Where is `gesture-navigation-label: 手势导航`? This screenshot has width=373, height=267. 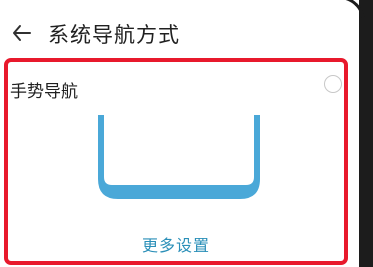
gesture-navigation-label: 手势导航 is located at coordinates (44, 92).